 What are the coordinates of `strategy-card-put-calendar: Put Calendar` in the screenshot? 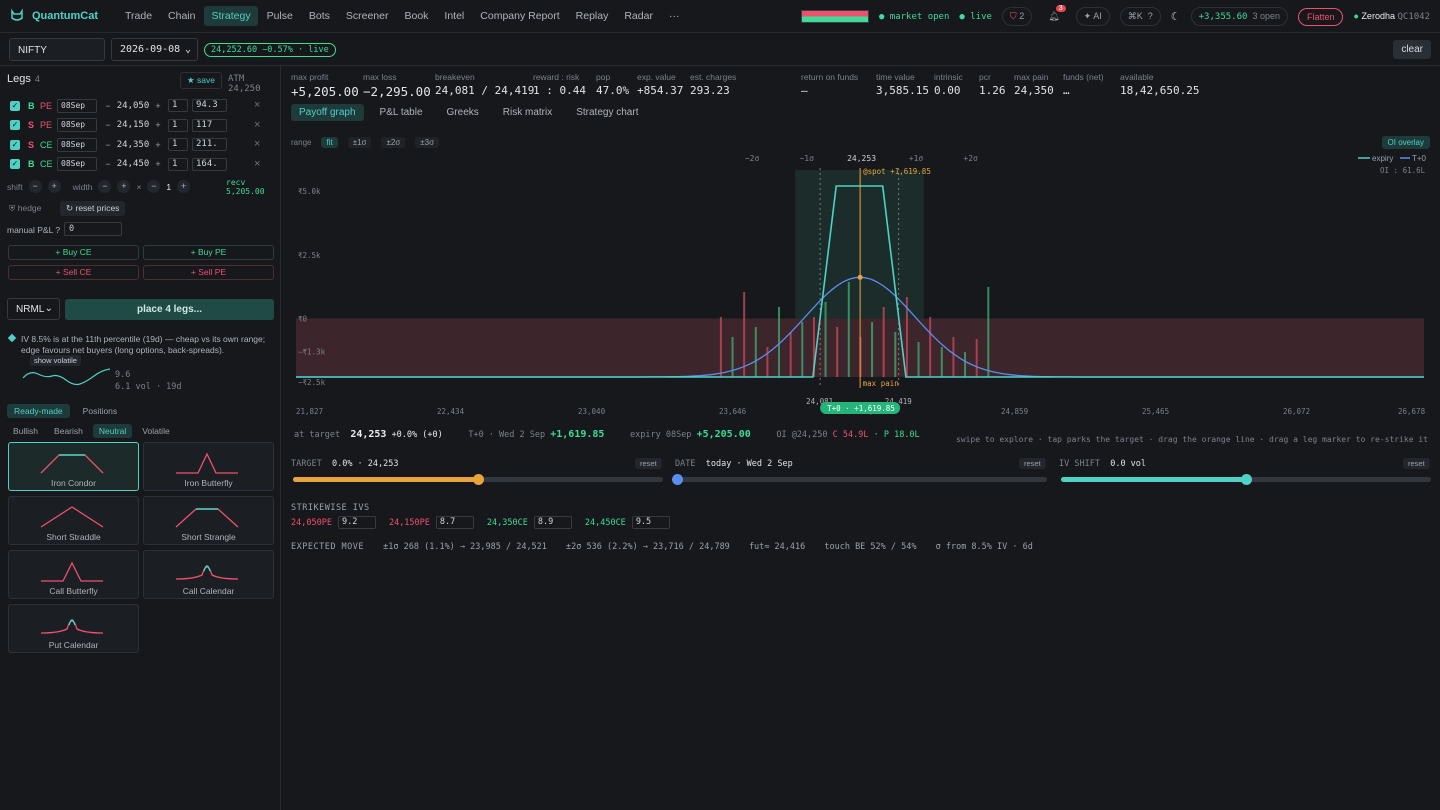 It's located at (73, 628).